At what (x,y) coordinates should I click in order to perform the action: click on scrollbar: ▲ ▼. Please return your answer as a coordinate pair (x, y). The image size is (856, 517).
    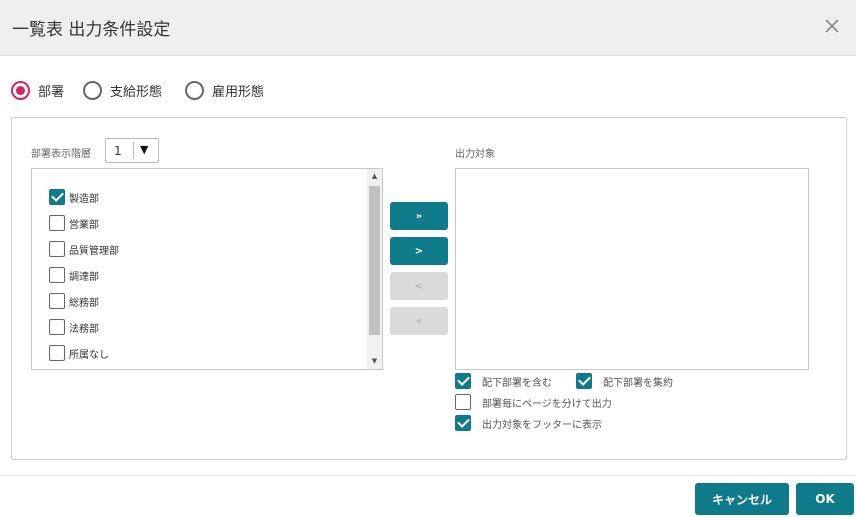
    Looking at the image, I should click on (374, 269).